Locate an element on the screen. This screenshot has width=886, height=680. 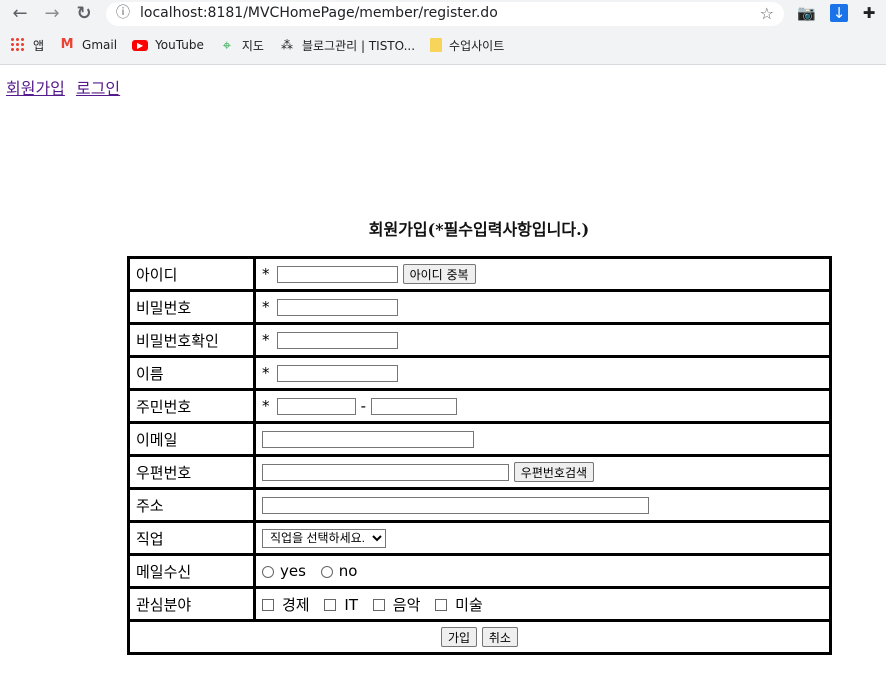
table-row: 직업 직업을 선택하세요. is located at coordinates (479, 538).